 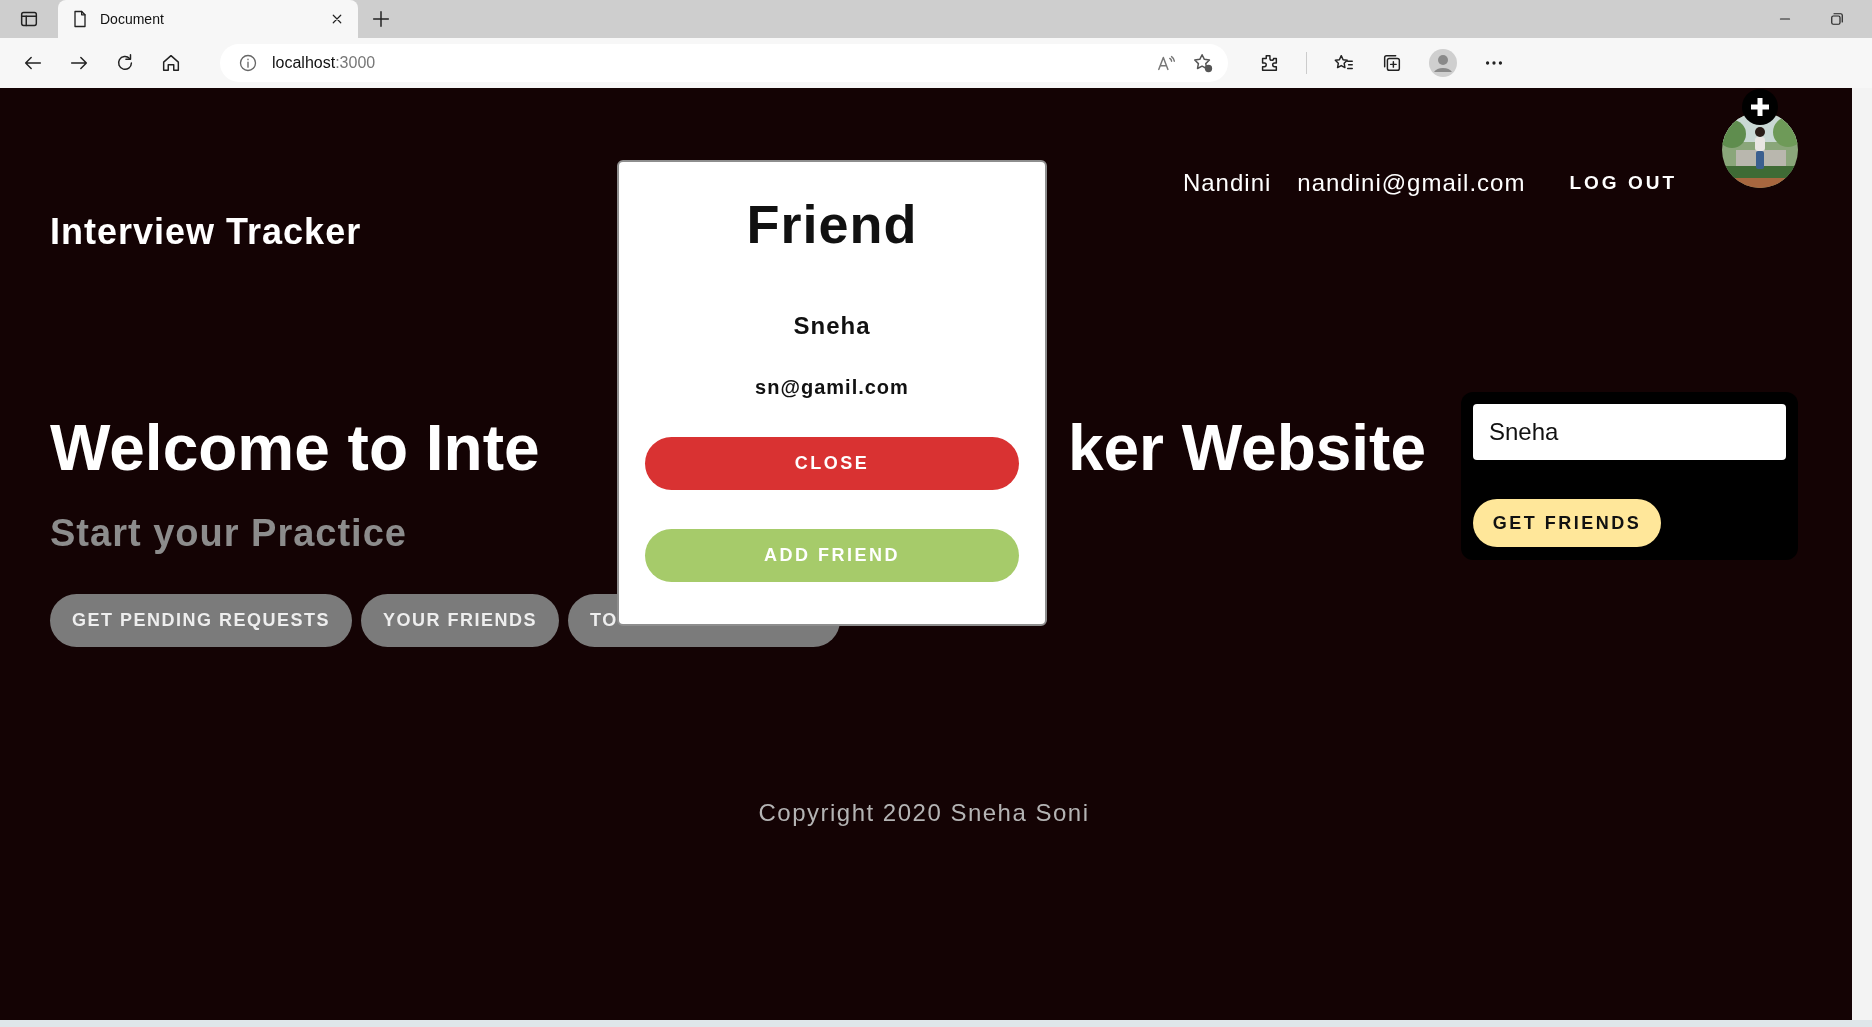 I want to click on add-icon, so click(x=1760, y=107).